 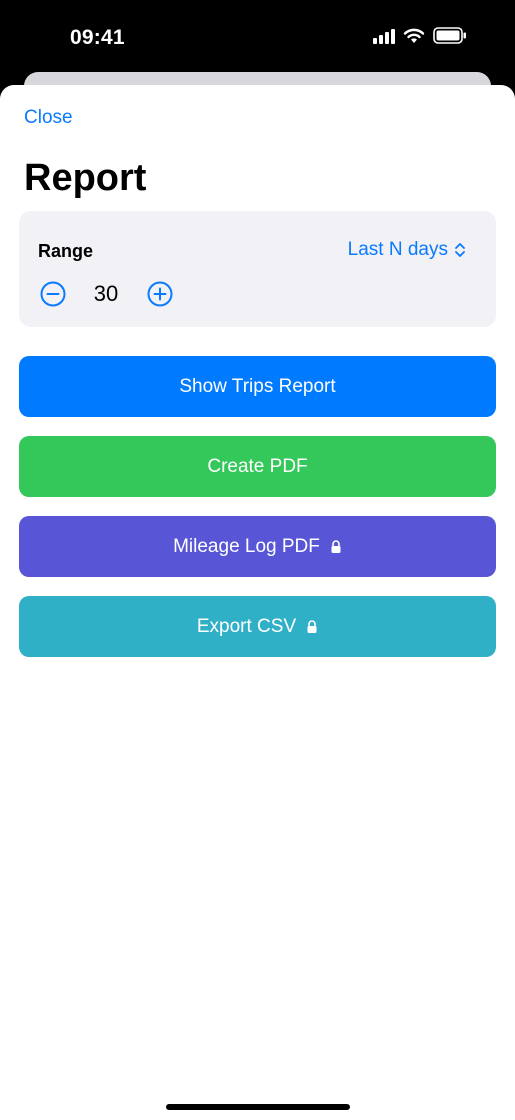 I want to click on wifi-icon, so click(x=414, y=35).